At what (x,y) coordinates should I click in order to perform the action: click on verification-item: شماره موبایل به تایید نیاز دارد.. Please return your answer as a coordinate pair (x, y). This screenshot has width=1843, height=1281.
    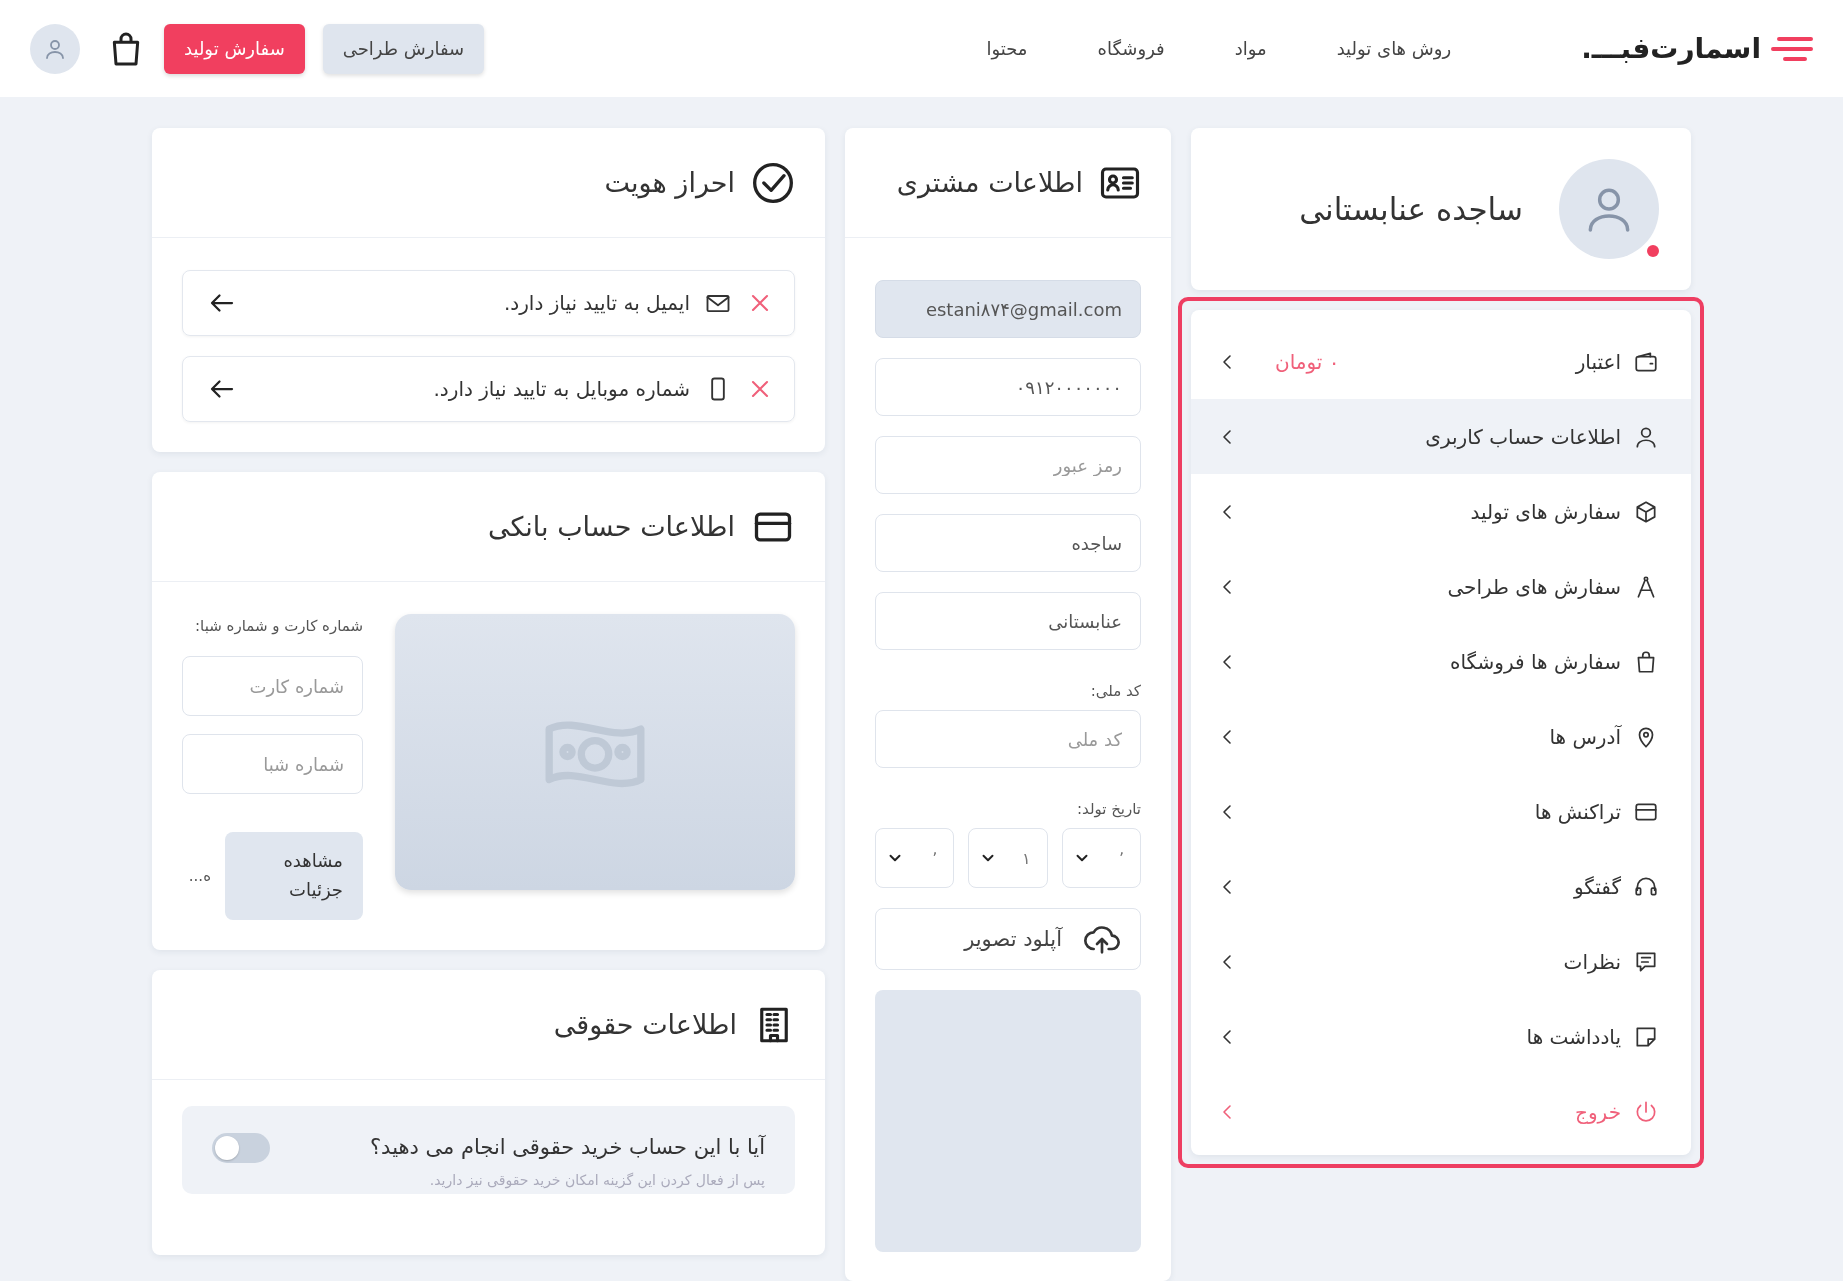
    Looking at the image, I should click on (488, 389).